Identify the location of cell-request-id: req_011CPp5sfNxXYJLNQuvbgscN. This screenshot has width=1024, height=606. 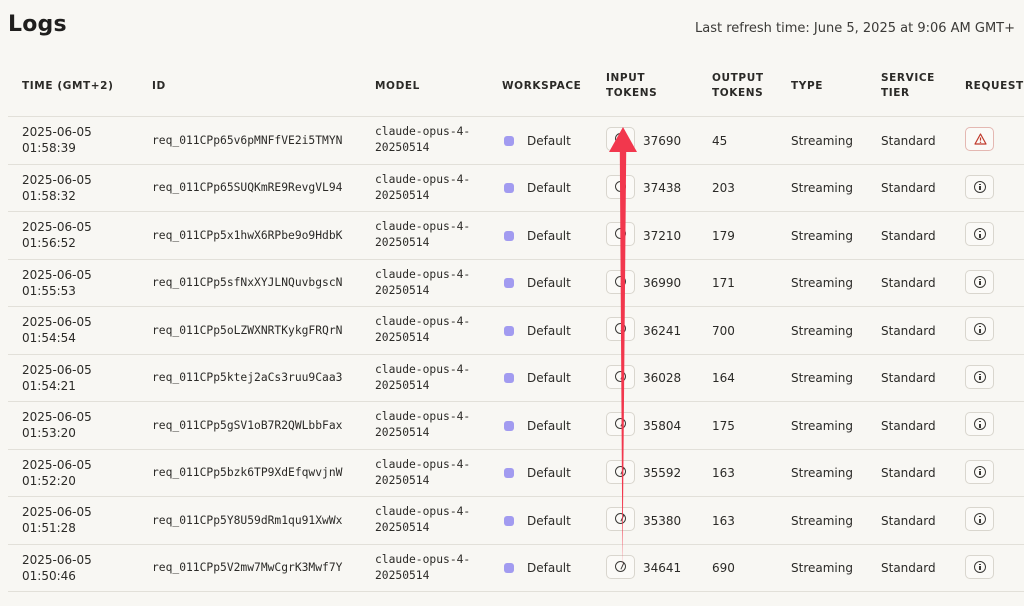
(247, 283).